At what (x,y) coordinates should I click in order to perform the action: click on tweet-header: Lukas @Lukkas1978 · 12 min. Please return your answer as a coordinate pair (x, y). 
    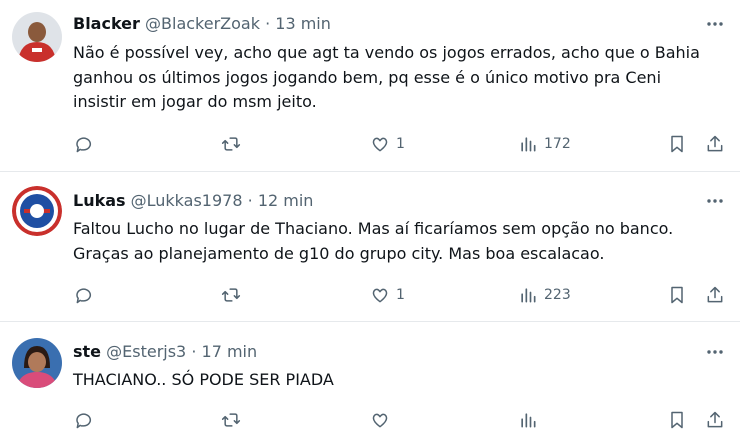
    Looking at the image, I should click on (193, 201).